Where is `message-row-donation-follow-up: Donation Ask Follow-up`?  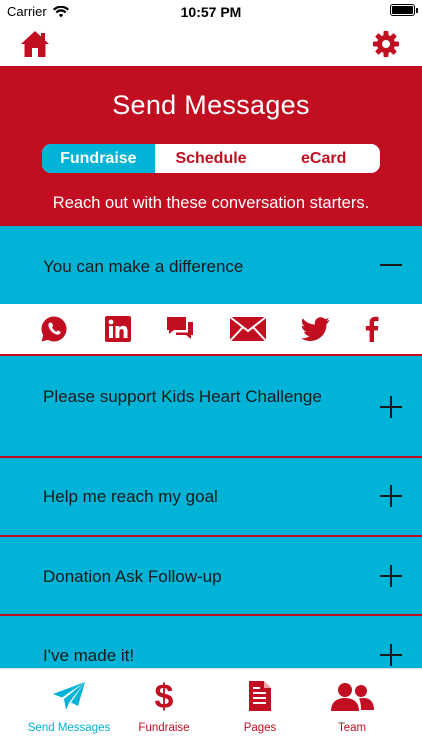 message-row-donation-follow-up: Donation Ask Follow-up is located at coordinates (211, 575).